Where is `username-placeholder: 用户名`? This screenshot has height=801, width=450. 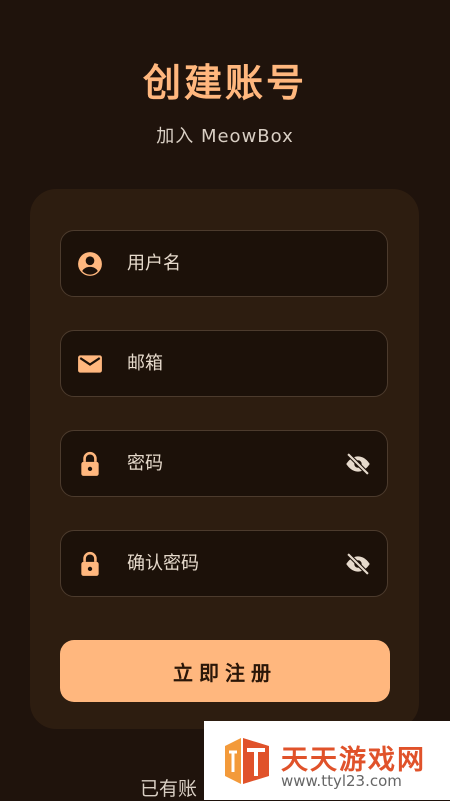 username-placeholder: 用户名 is located at coordinates (154, 263).